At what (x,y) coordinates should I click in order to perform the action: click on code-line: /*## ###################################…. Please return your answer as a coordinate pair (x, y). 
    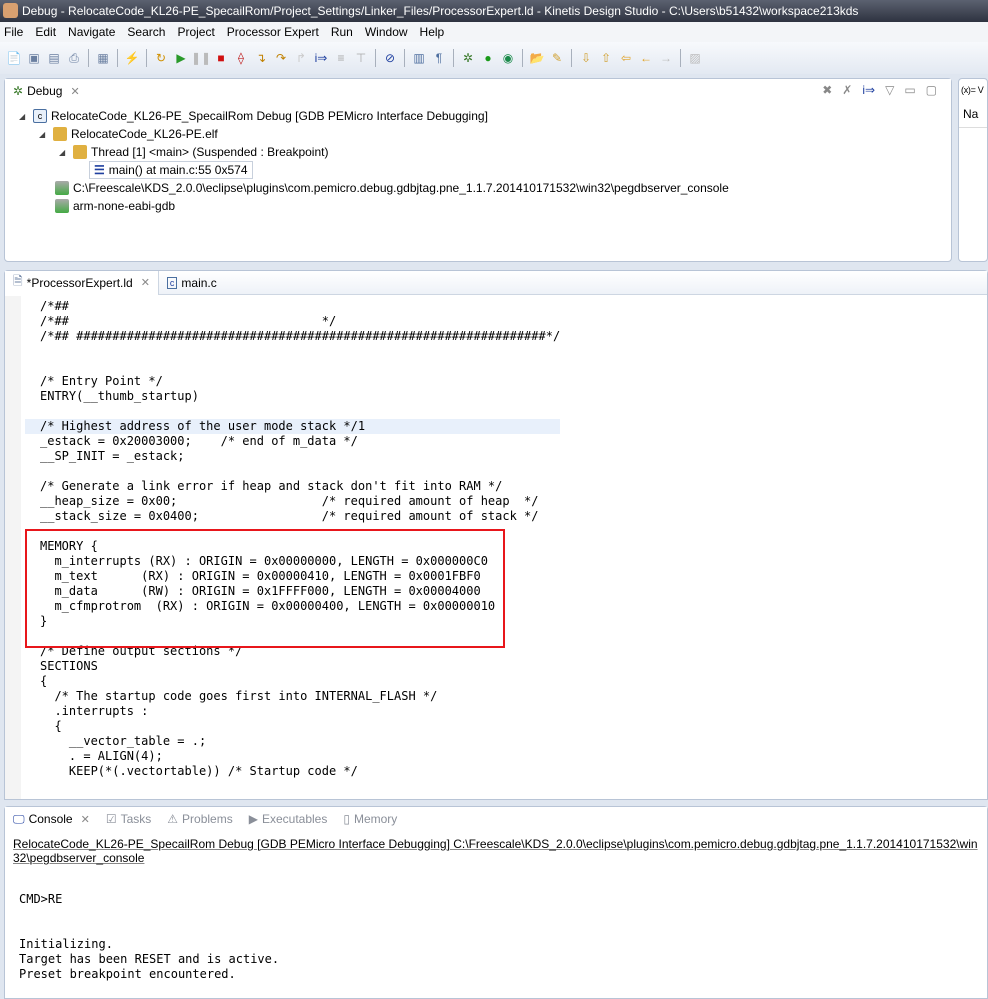
    Looking at the image, I should click on (300, 336).